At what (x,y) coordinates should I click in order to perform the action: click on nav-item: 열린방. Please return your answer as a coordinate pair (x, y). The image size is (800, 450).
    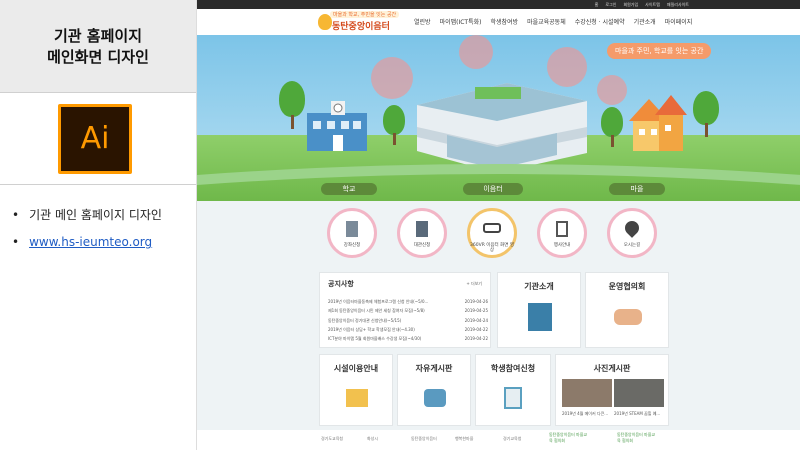
    Looking at the image, I should click on (422, 21).